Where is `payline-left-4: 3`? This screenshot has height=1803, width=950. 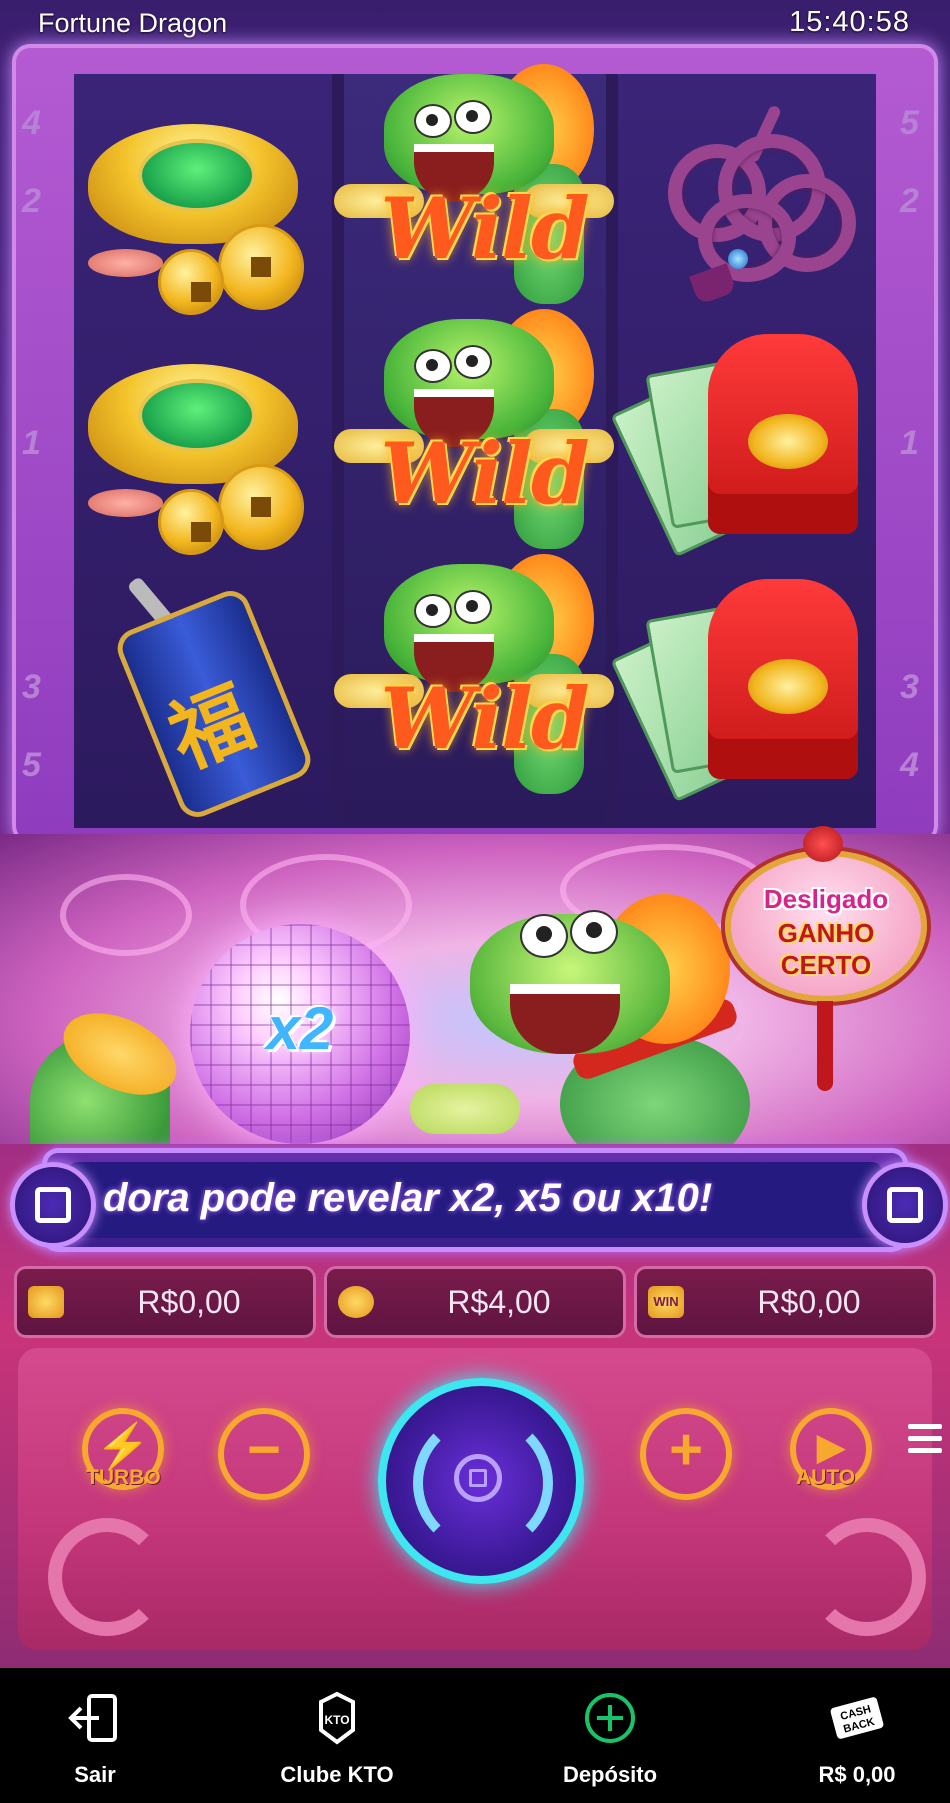 payline-left-4: 3 is located at coordinates (31, 687).